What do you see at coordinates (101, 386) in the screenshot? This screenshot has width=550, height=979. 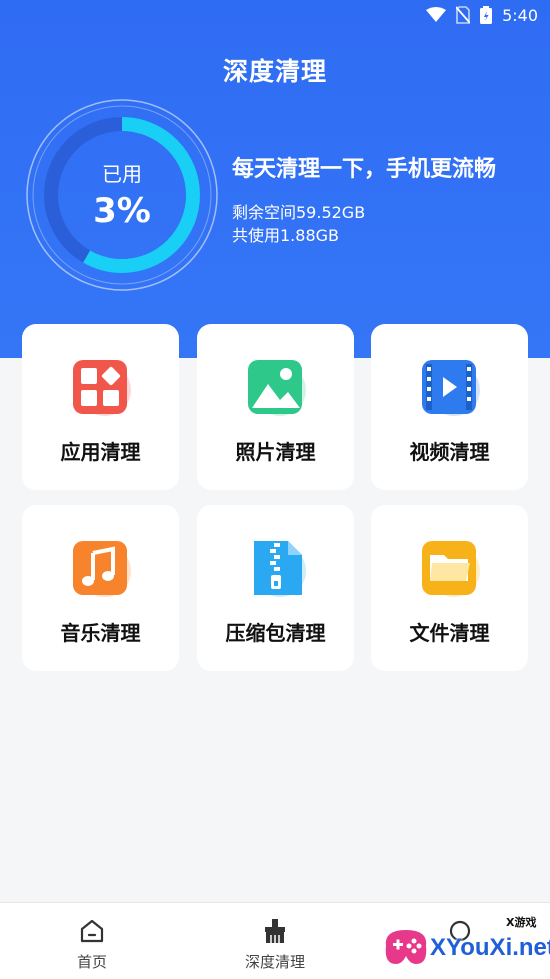 I see `app-grid-icon` at bounding box center [101, 386].